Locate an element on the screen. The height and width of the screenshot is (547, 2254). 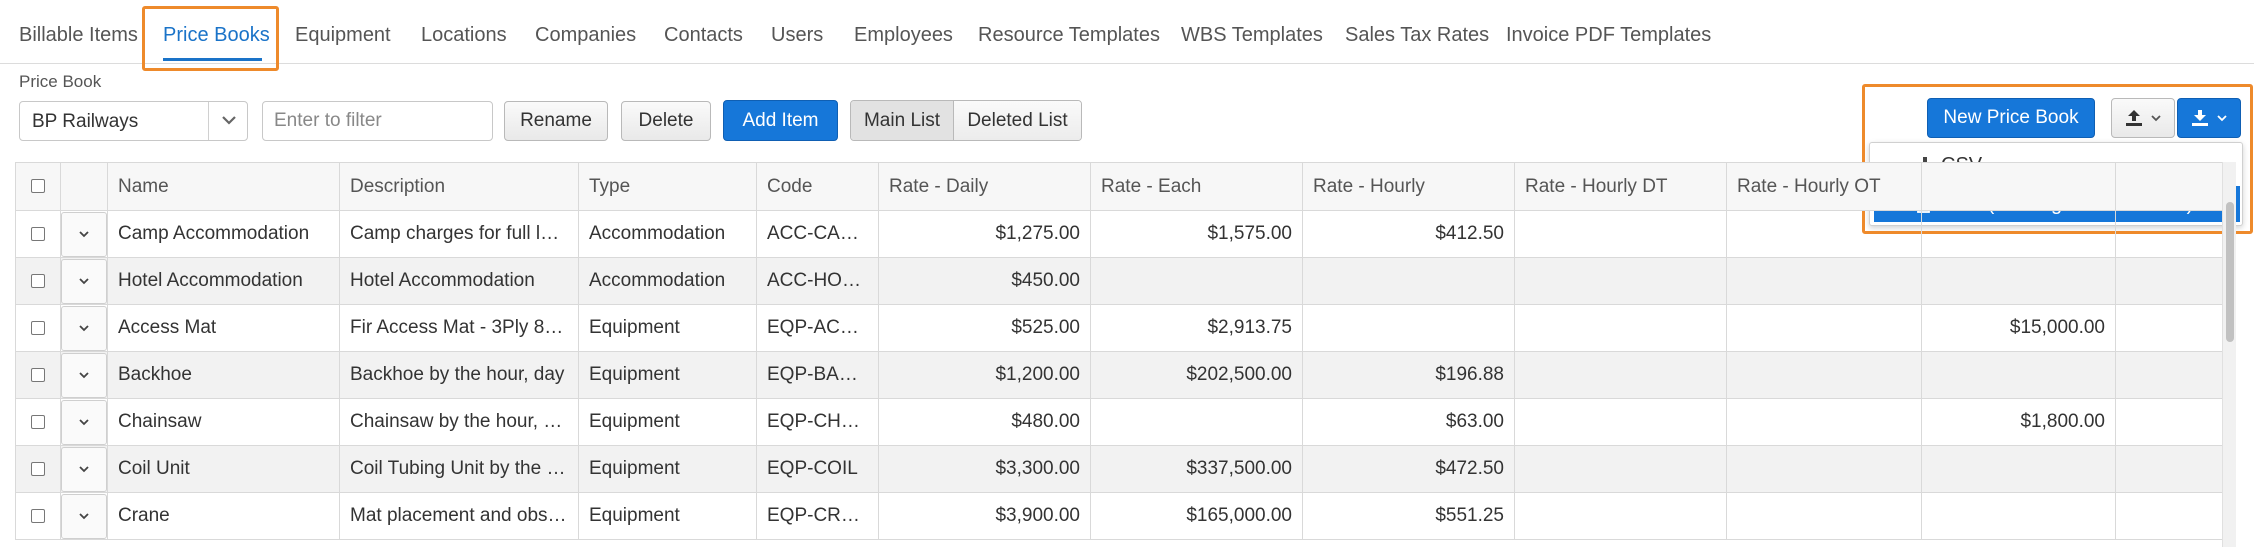
scrollbar-thumb is located at coordinates (2230, 272).